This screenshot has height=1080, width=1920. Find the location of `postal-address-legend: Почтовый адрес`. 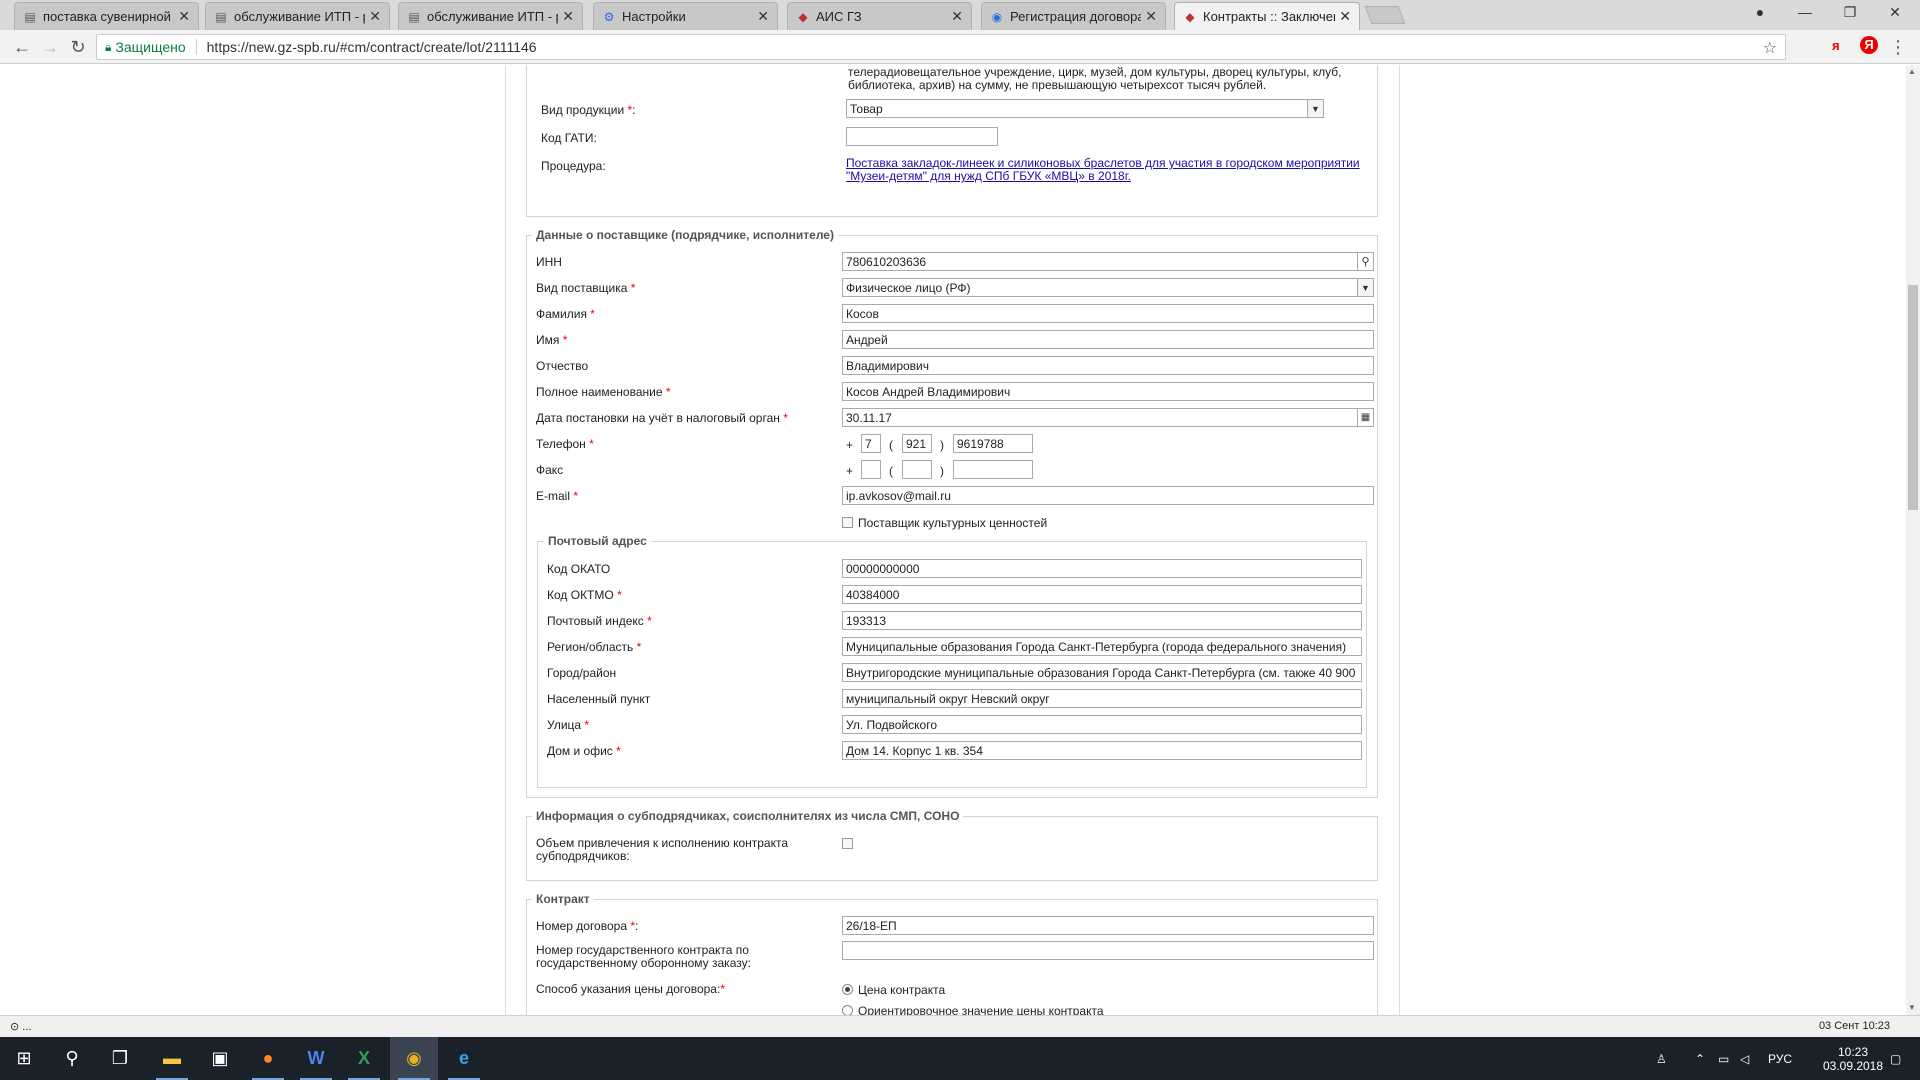

postal-address-legend: Почтовый адрес is located at coordinates (597, 541).